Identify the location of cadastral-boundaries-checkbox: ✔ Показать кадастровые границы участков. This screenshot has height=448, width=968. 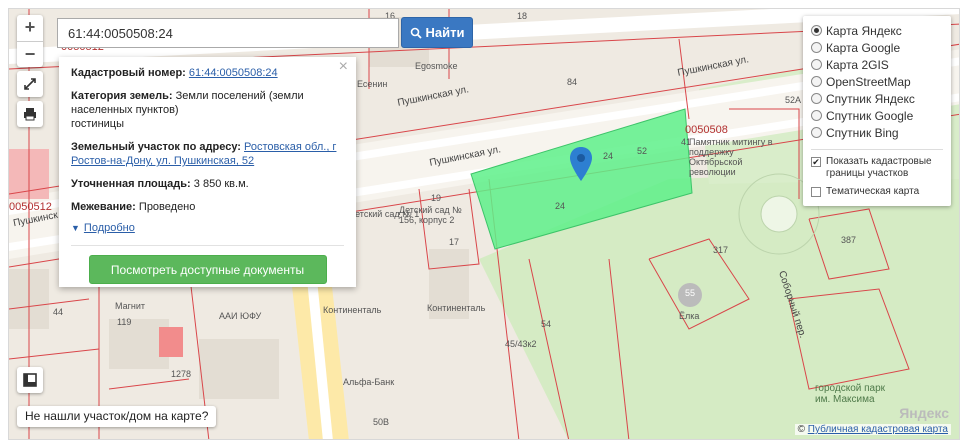
(881, 168).